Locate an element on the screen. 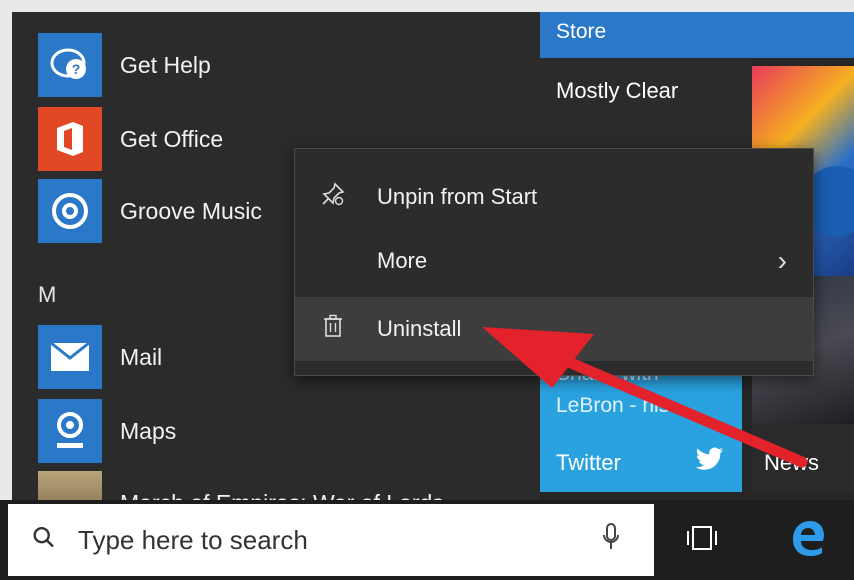  search-input is located at coordinates (328, 540).